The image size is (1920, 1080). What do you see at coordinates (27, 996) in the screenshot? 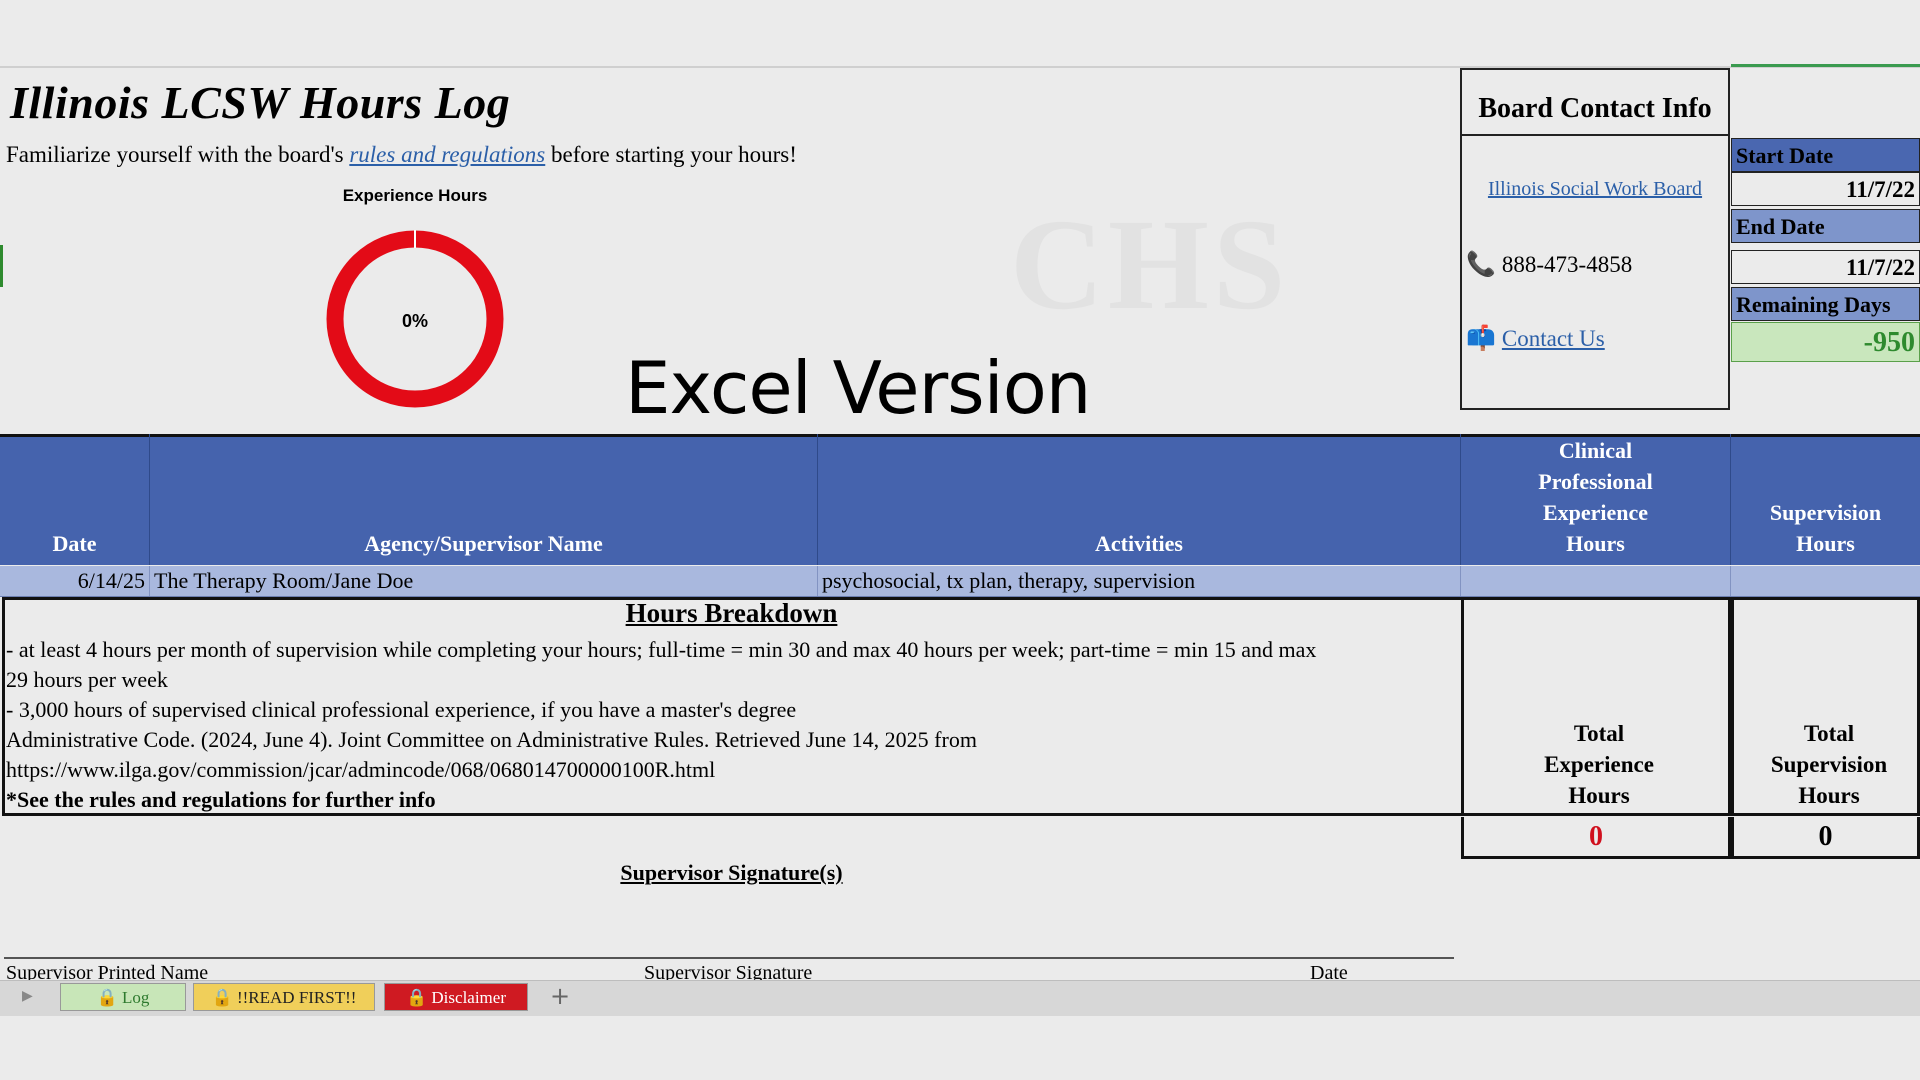
I see `scroll-tabs-right-icon: ▶` at bounding box center [27, 996].